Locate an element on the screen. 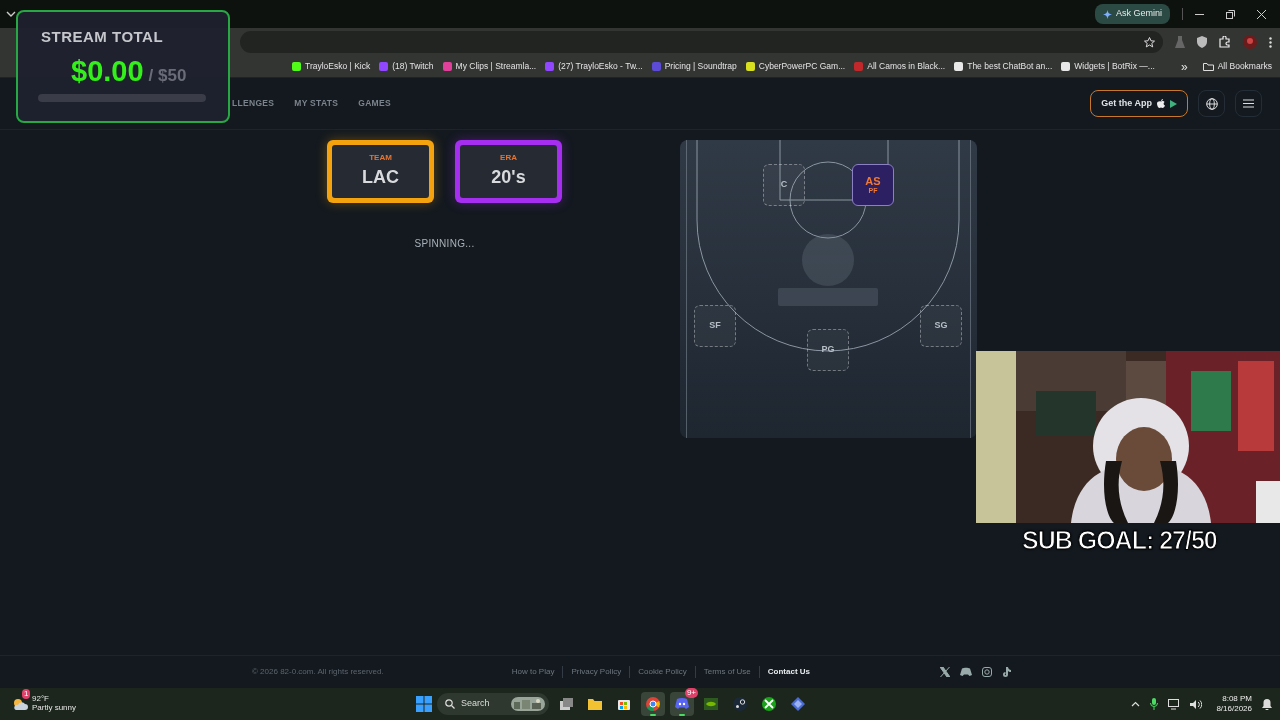 This screenshot has width=1280, height=720. all-bookmarks-link: All Bookmarks is located at coordinates (1237, 66).